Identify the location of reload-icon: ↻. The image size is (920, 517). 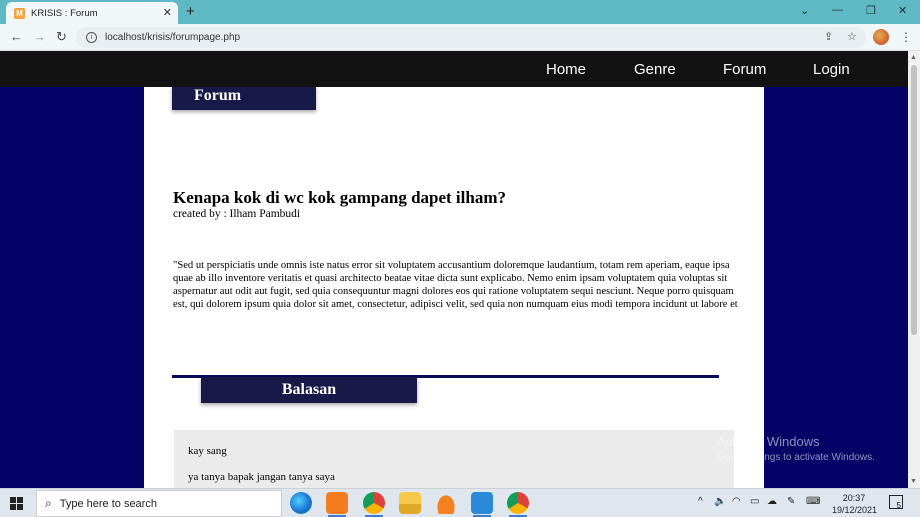
(61, 37).